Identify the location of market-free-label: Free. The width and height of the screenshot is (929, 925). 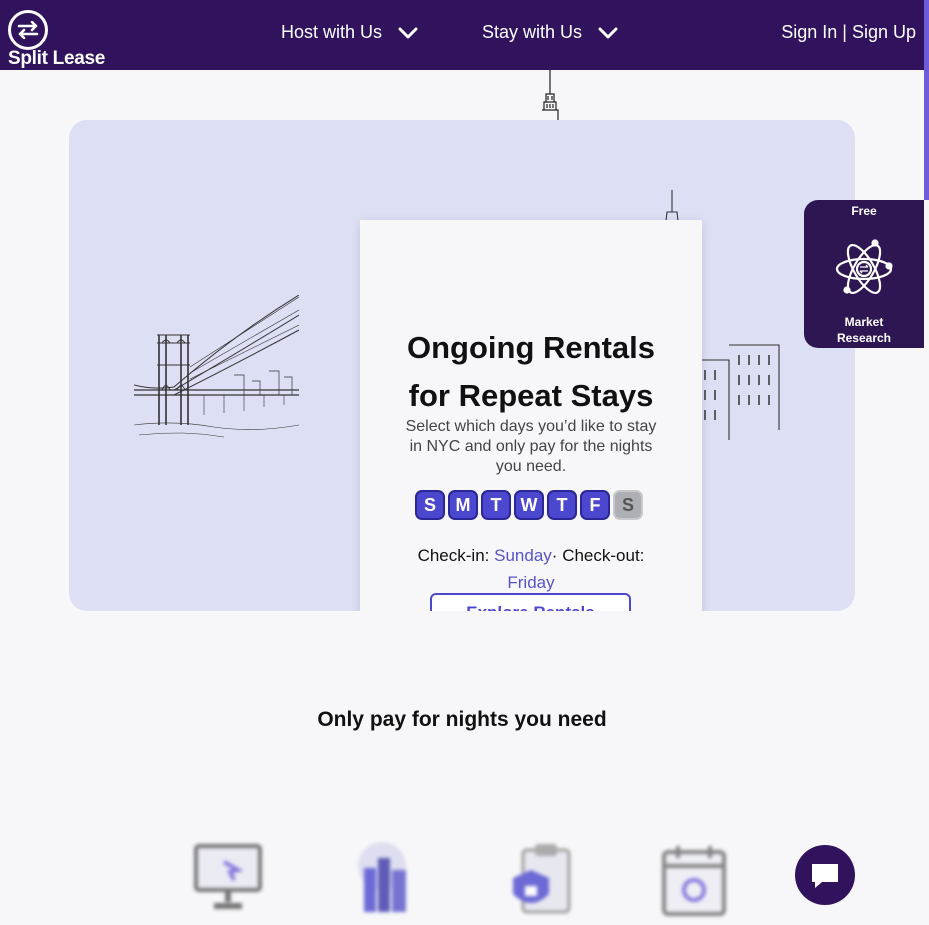
(864, 211).